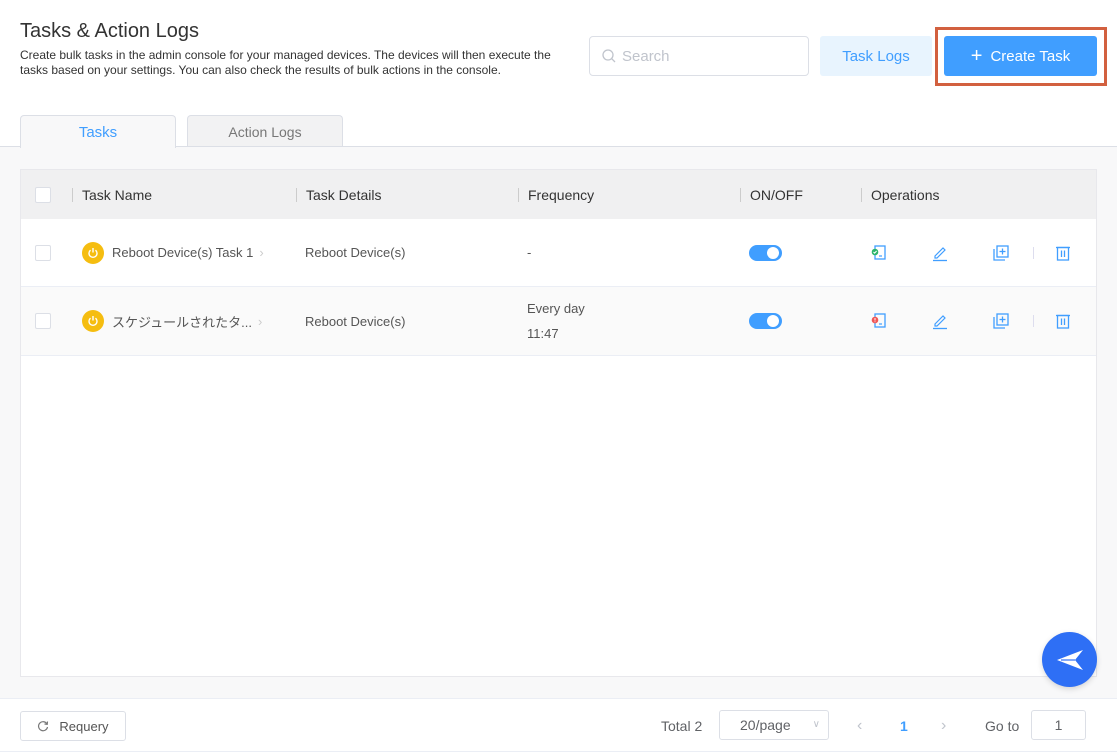 Image resolution: width=1117 pixels, height=754 pixels. Describe the element at coordinates (561, 194) in the screenshot. I see `column-frequency: Frequency` at that location.